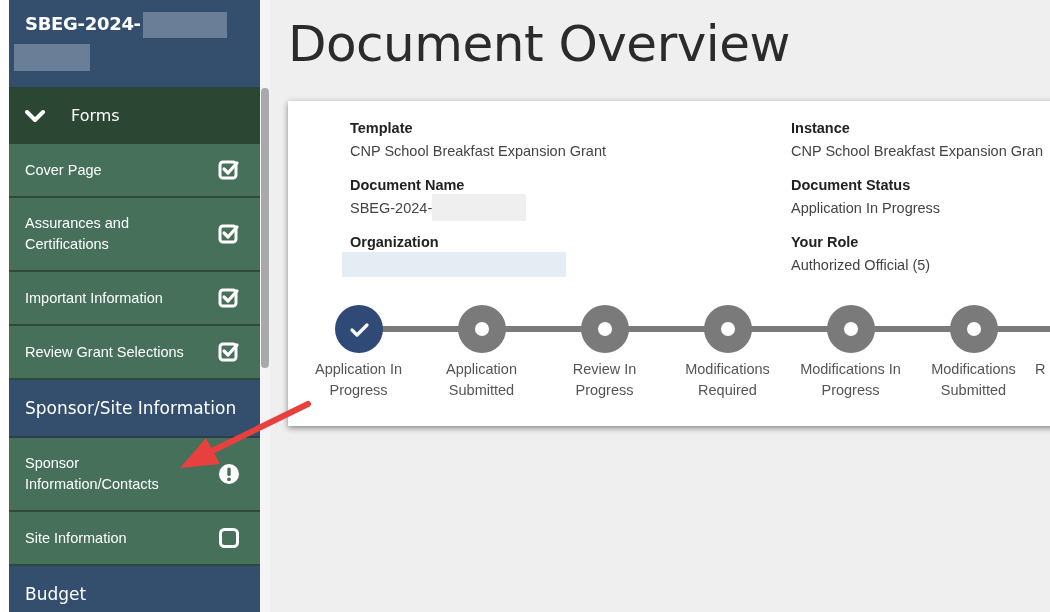 This screenshot has width=1050, height=612. I want to click on step-label: Application Submitted, so click(481, 380).